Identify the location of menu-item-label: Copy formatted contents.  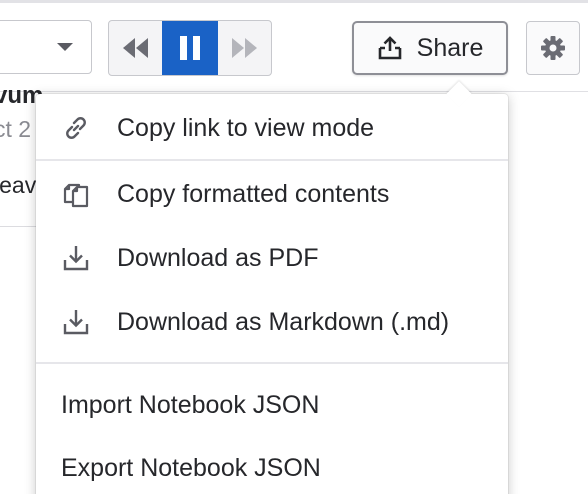
(253, 193).